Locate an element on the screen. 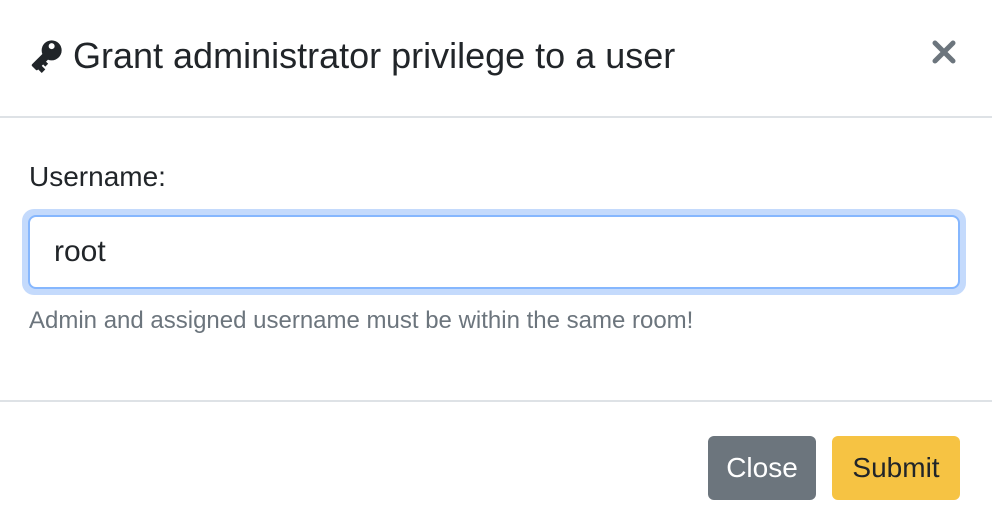  modal-title: Grant administrator privilege to a user is located at coordinates (374, 55).